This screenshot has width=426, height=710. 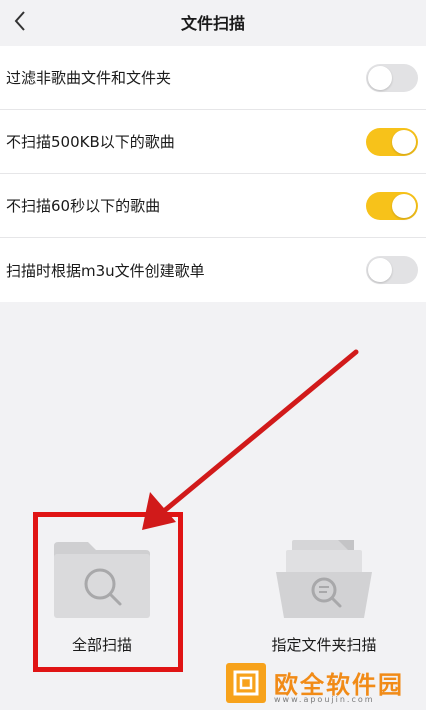 I want to click on setting-label: 扫描时根据m3u文件创建歌单, so click(x=105, y=270).